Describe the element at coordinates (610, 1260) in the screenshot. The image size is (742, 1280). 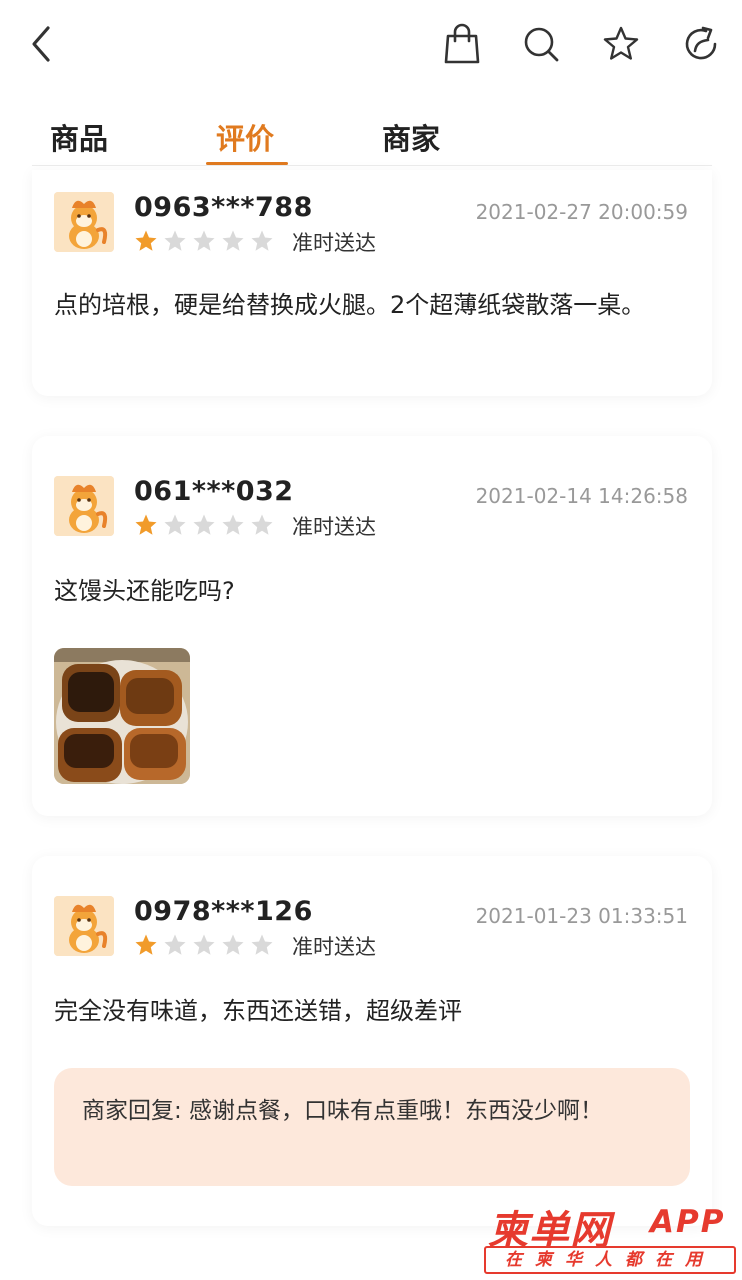
I see `watermark-slogan: 在柬华人都在用` at that location.